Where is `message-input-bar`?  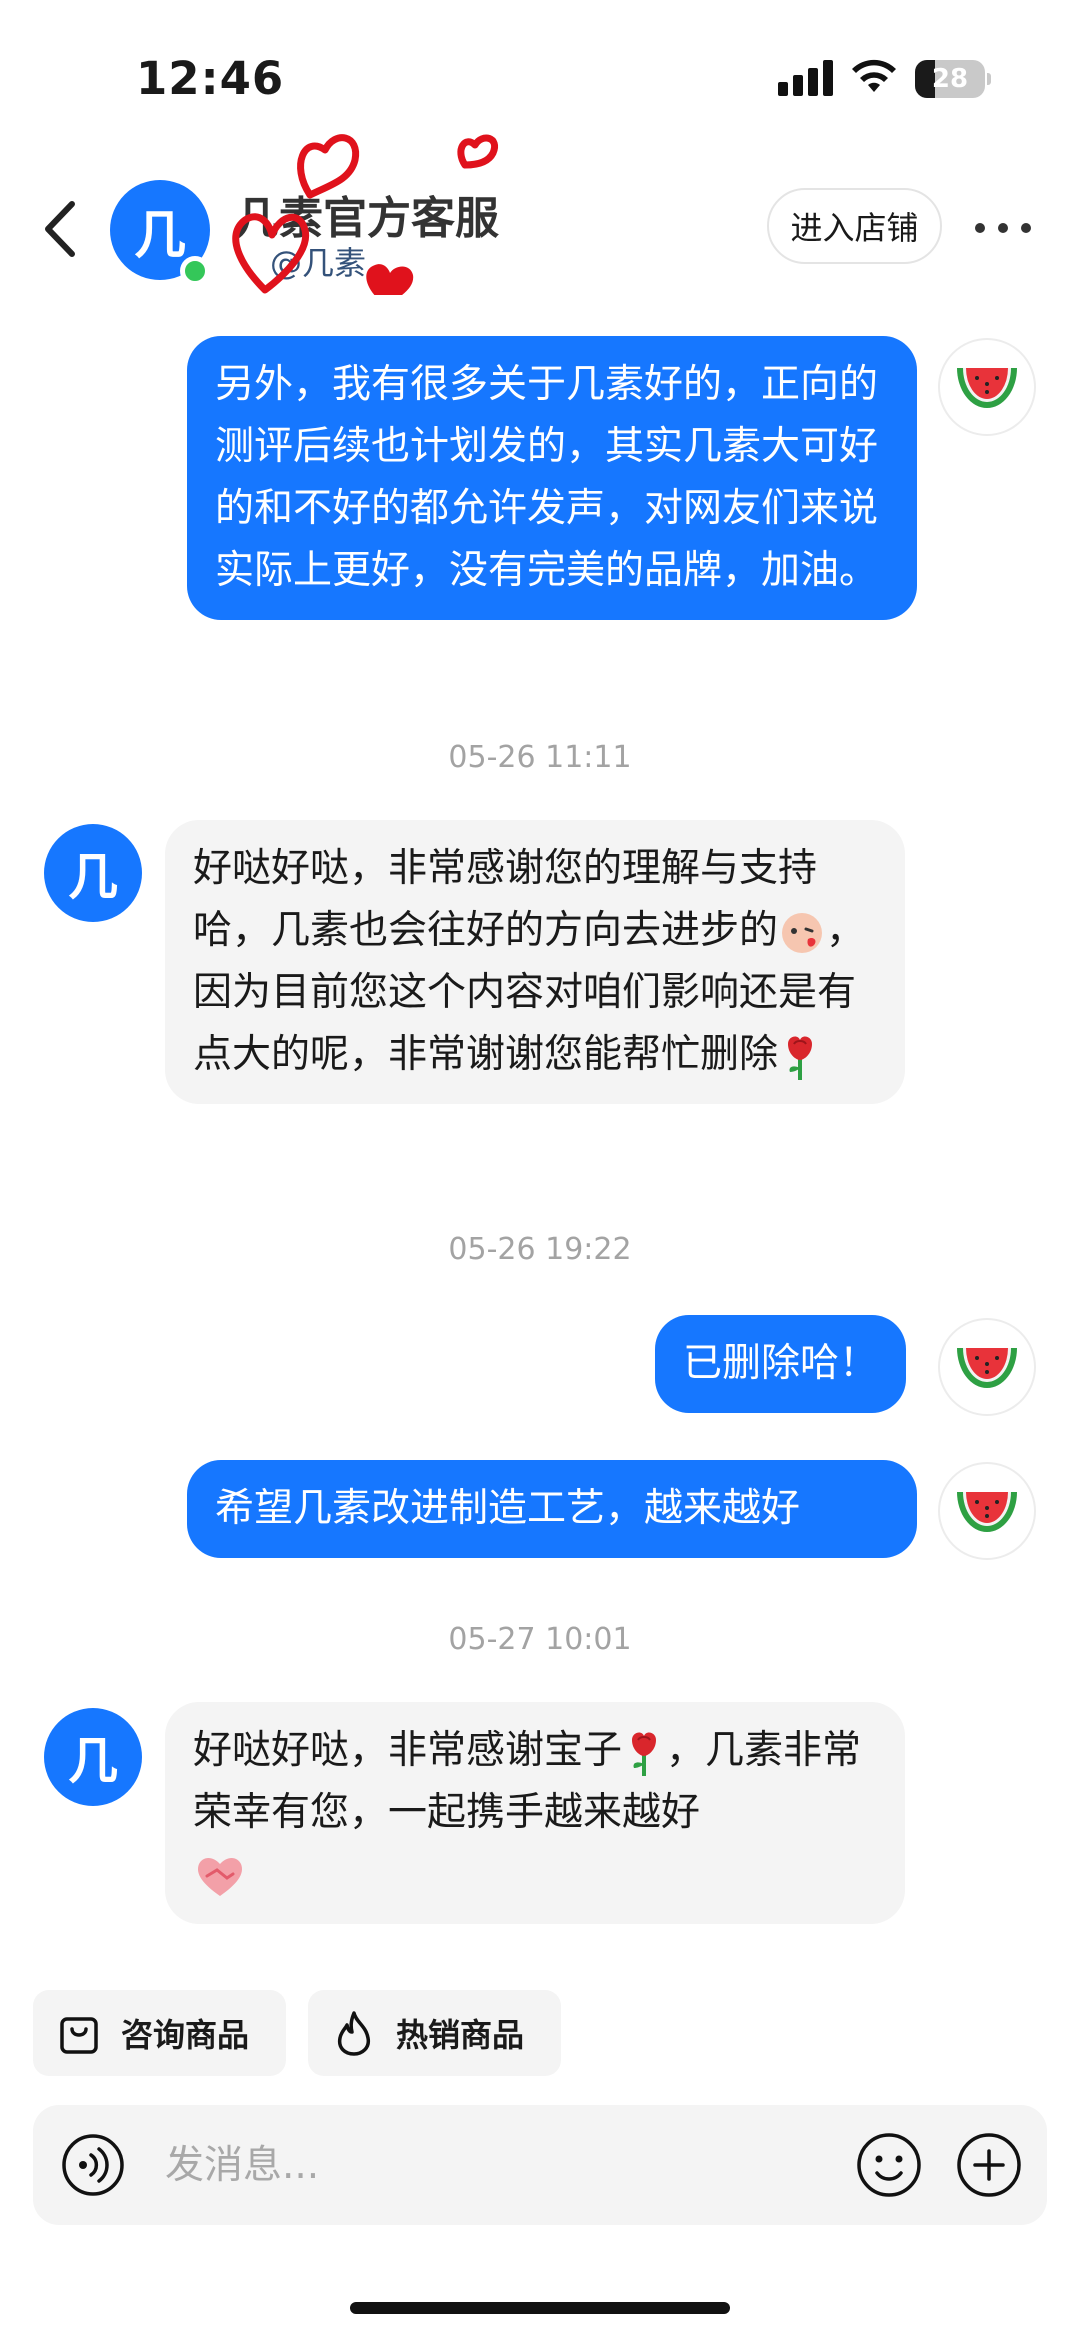
message-input-bar is located at coordinates (540, 2165).